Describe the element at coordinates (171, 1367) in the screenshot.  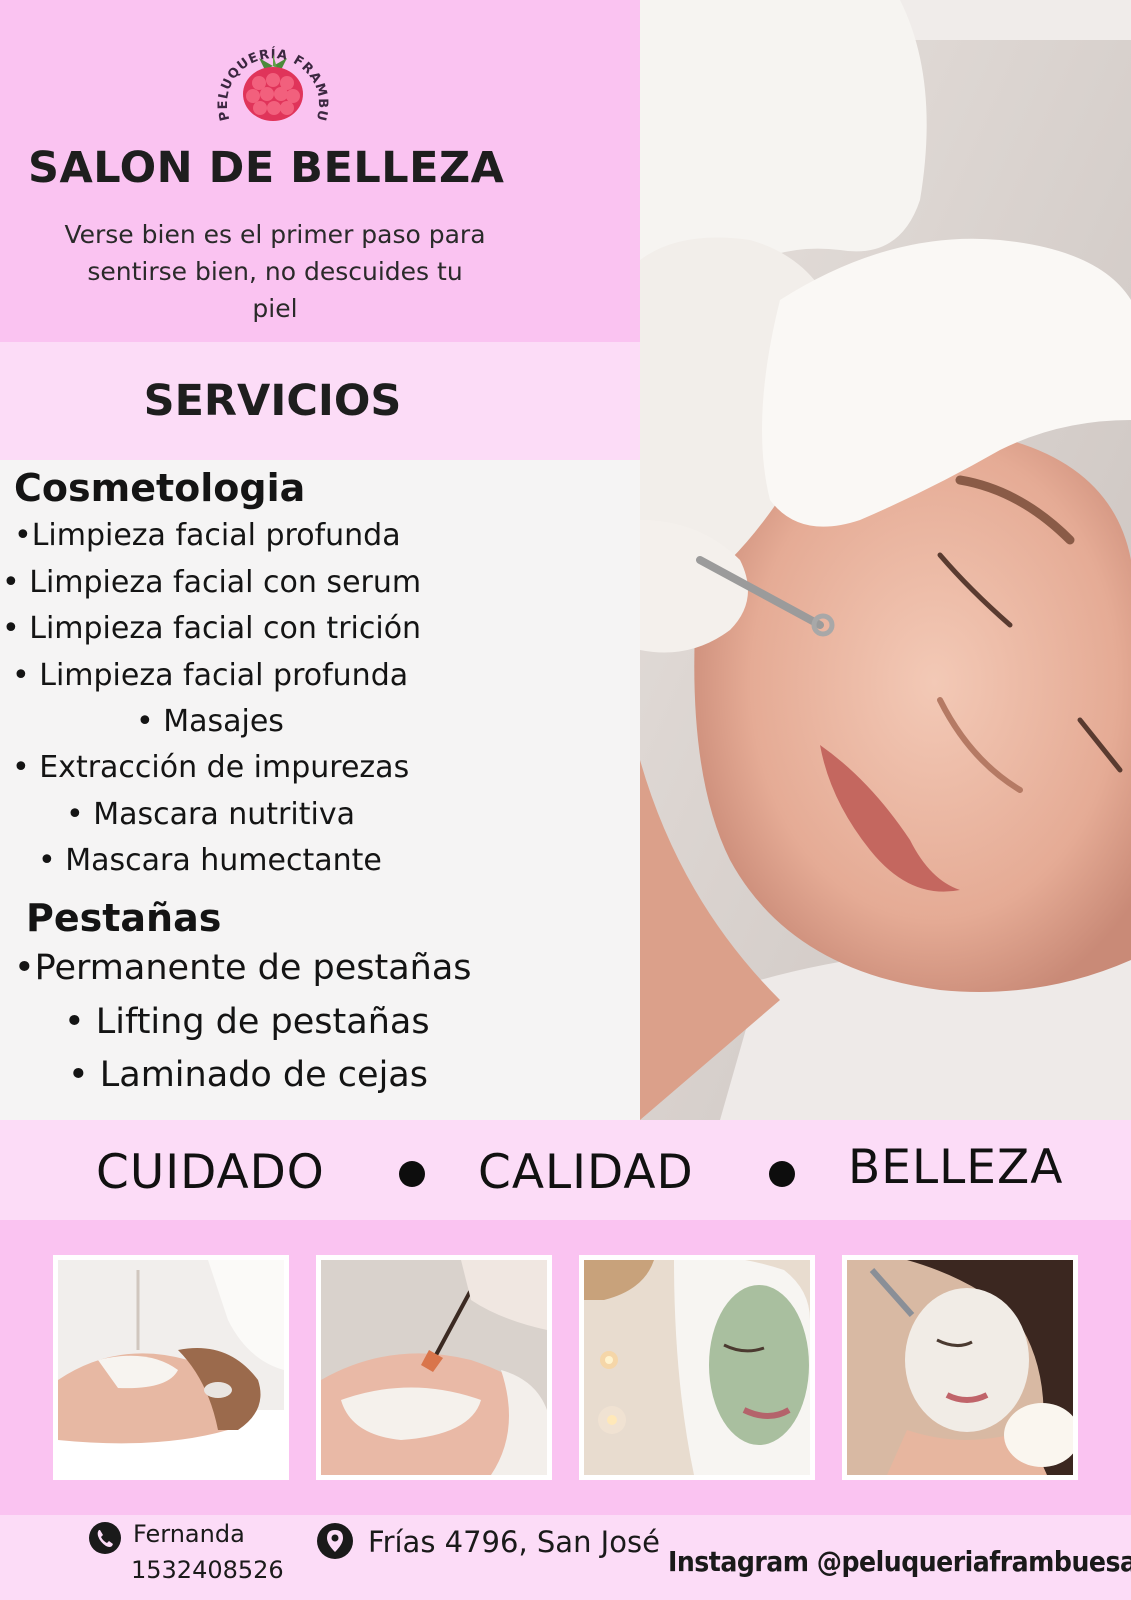
I see `thumbnail-facial-mask-brush` at that location.